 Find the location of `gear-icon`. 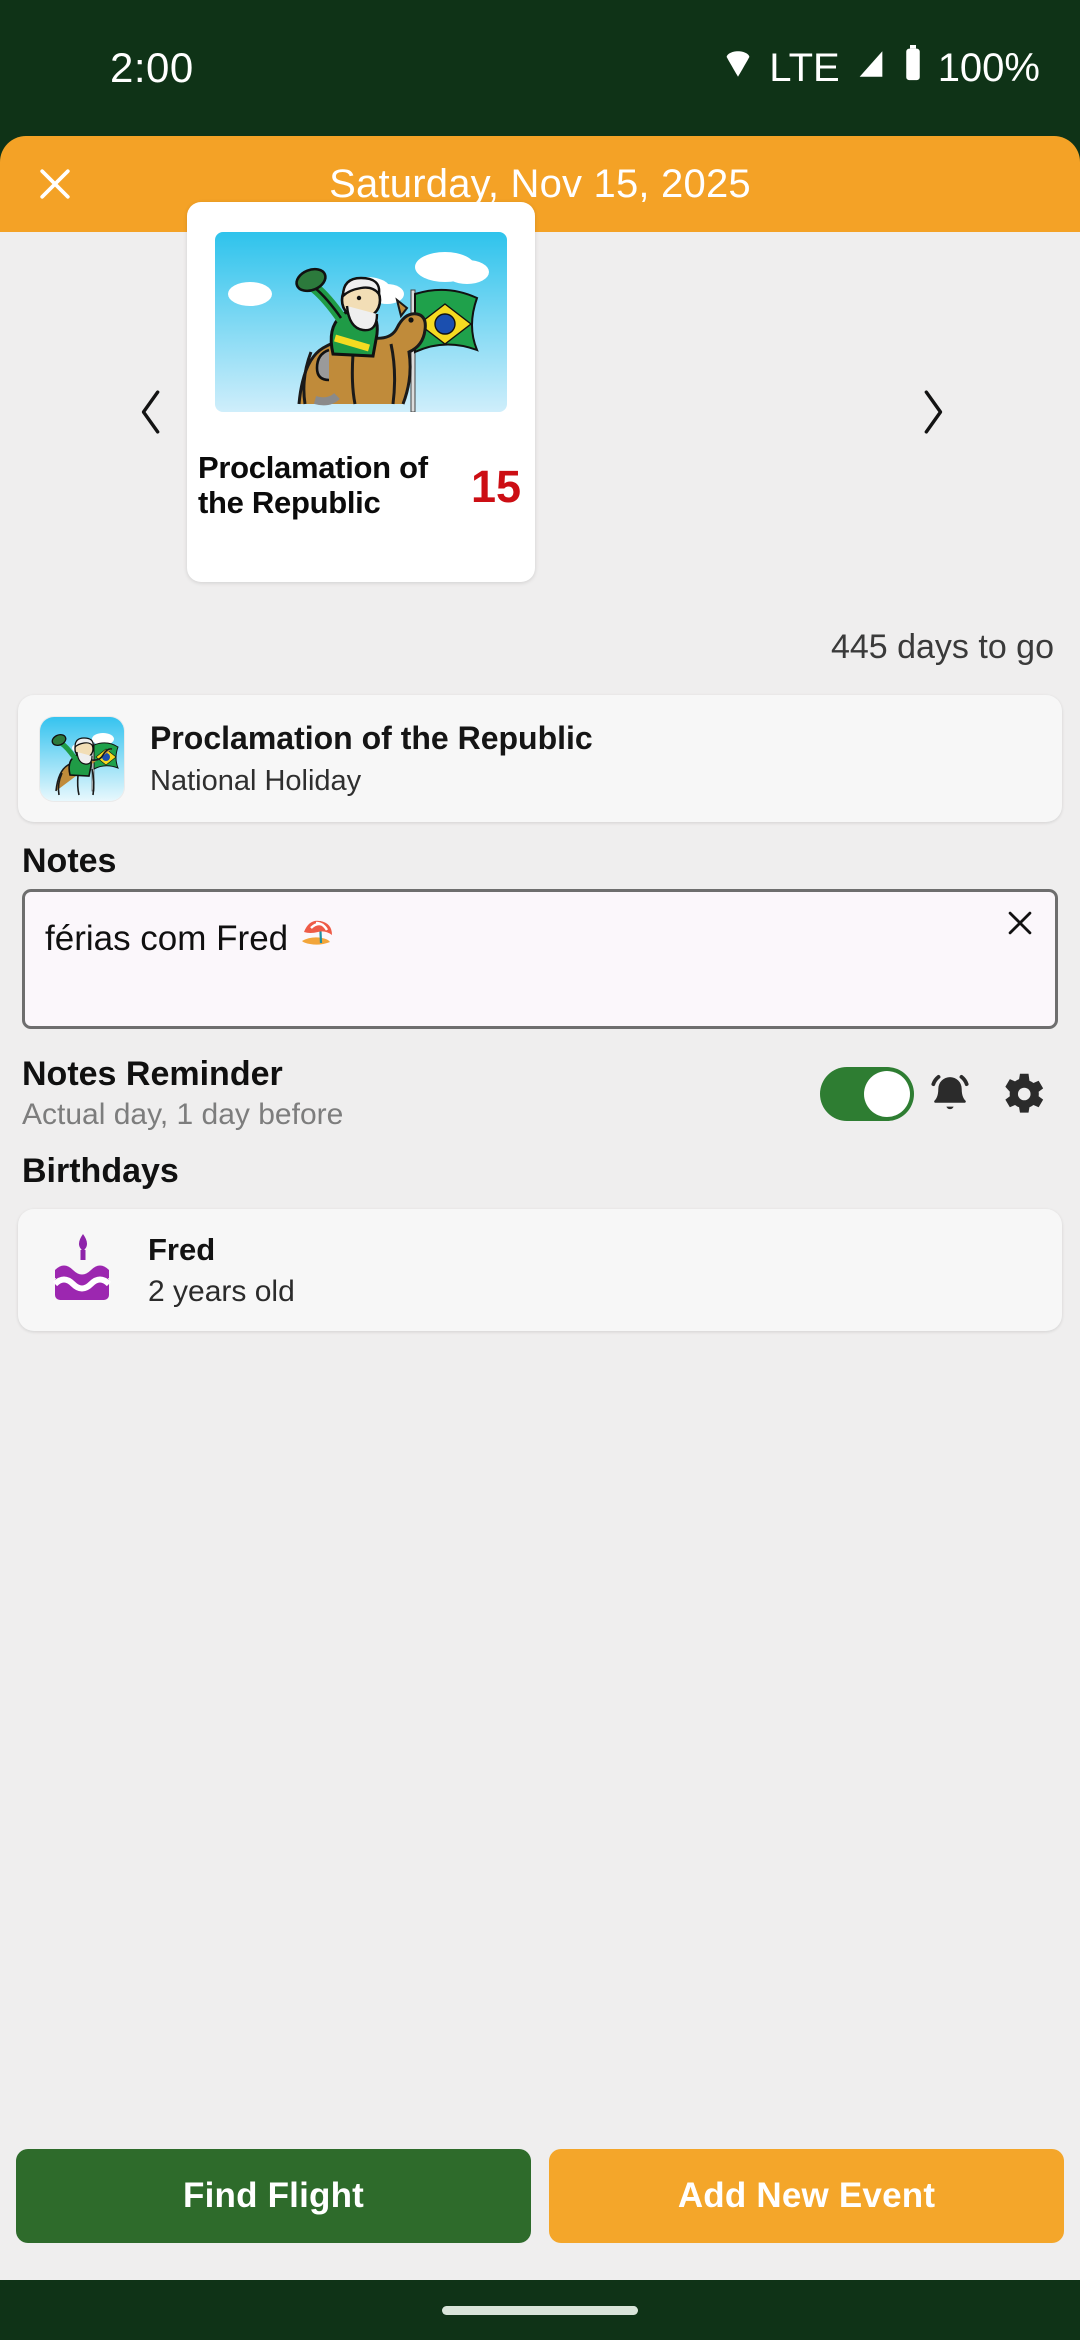

gear-icon is located at coordinates (1024, 1093).